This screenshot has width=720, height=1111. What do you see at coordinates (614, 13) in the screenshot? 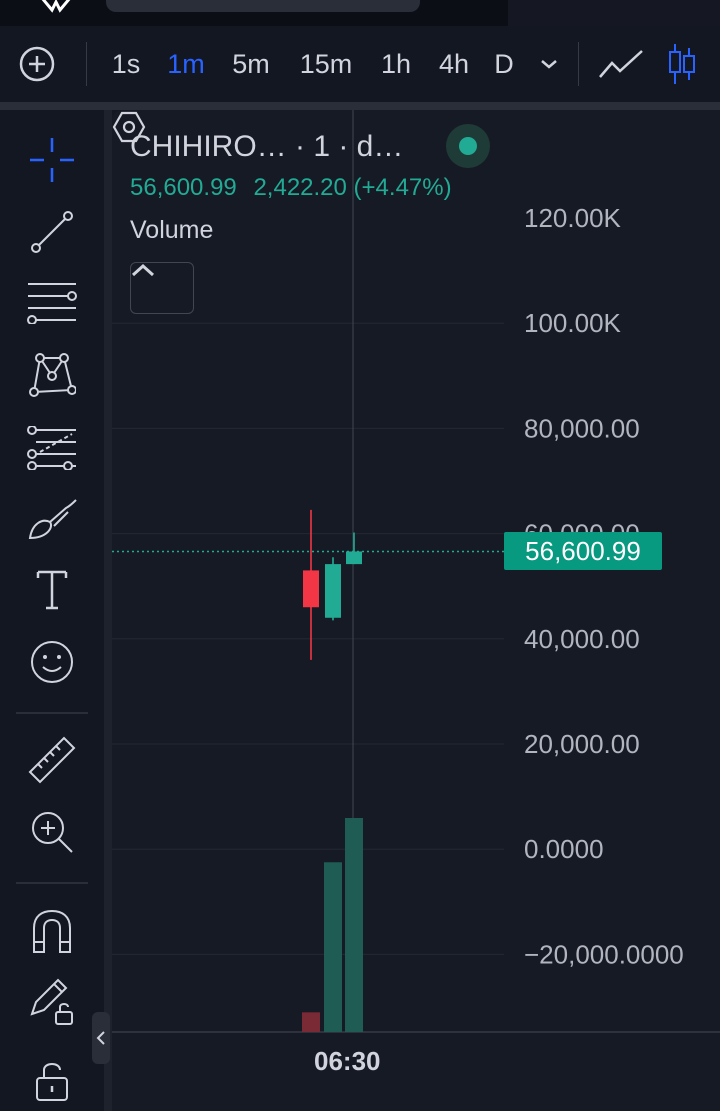
I see `status-strip-right` at bounding box center [614, 13].